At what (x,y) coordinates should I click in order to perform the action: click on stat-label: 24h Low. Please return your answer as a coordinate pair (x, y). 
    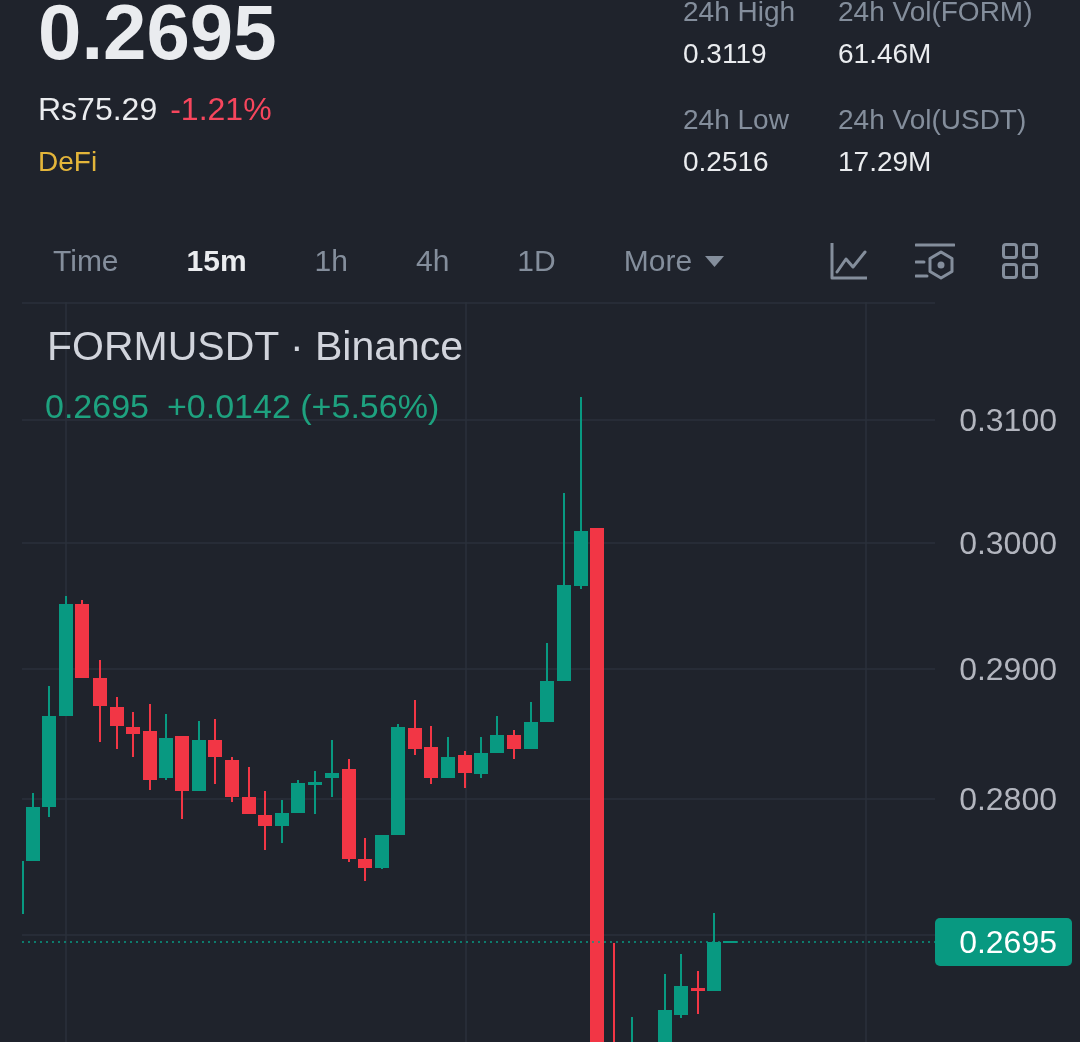
    Looking at the image, I should click on (736, 120).